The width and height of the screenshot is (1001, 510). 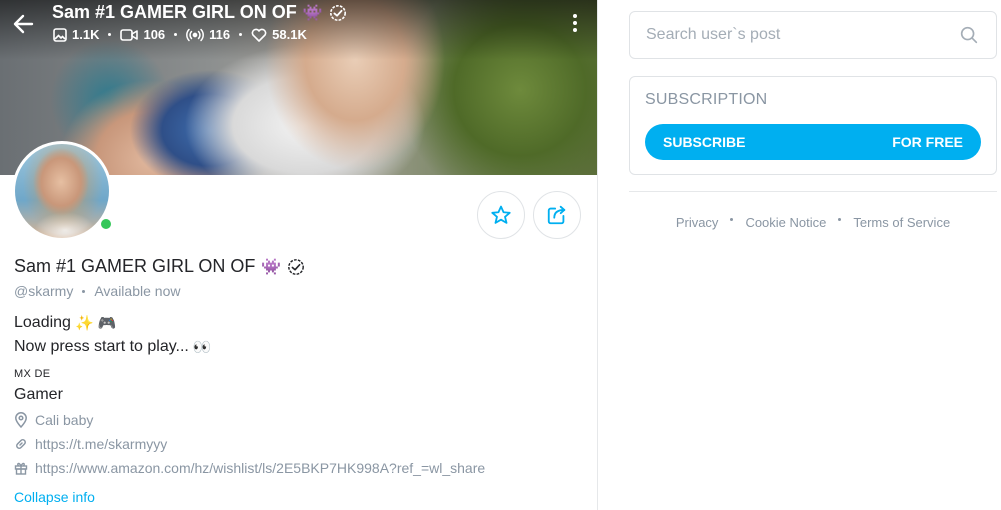 I want to click on footer-links: Privacy Cookie Notice Terms of Service, so click(x=813, y=222).